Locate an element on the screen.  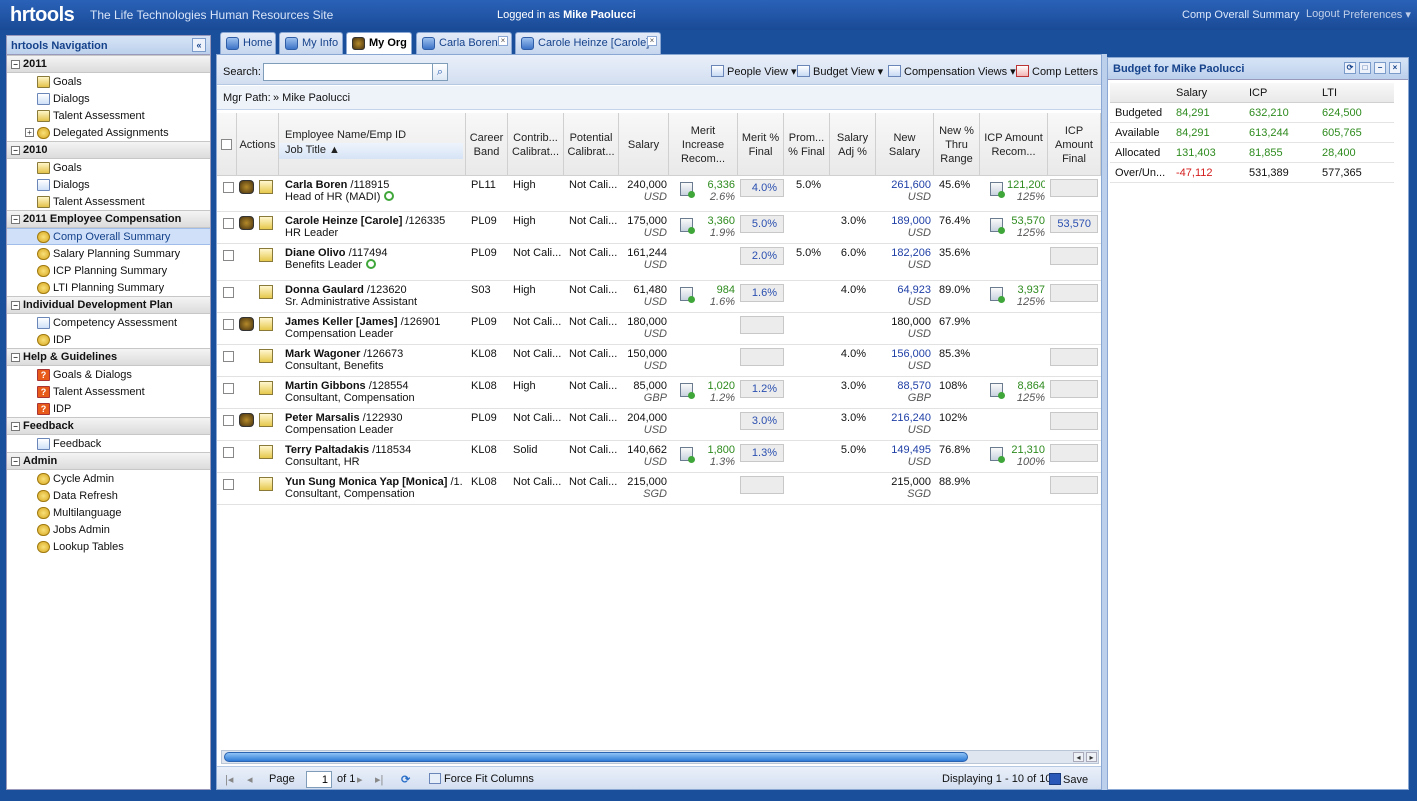
budget-view-menu: Budget View ▾ is located at coordinates (840, 71).